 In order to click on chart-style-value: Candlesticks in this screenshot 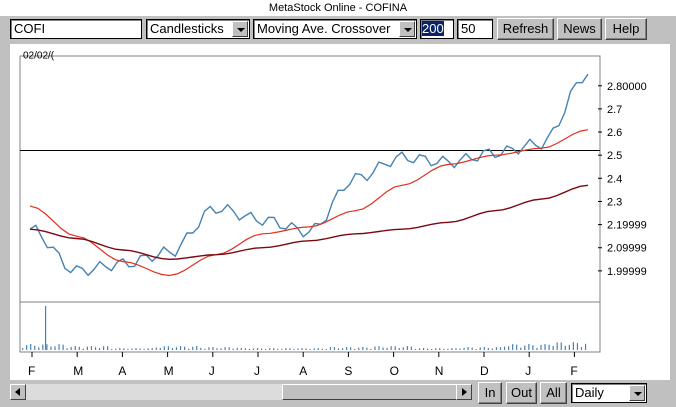, I will do `click(187, 28)`.